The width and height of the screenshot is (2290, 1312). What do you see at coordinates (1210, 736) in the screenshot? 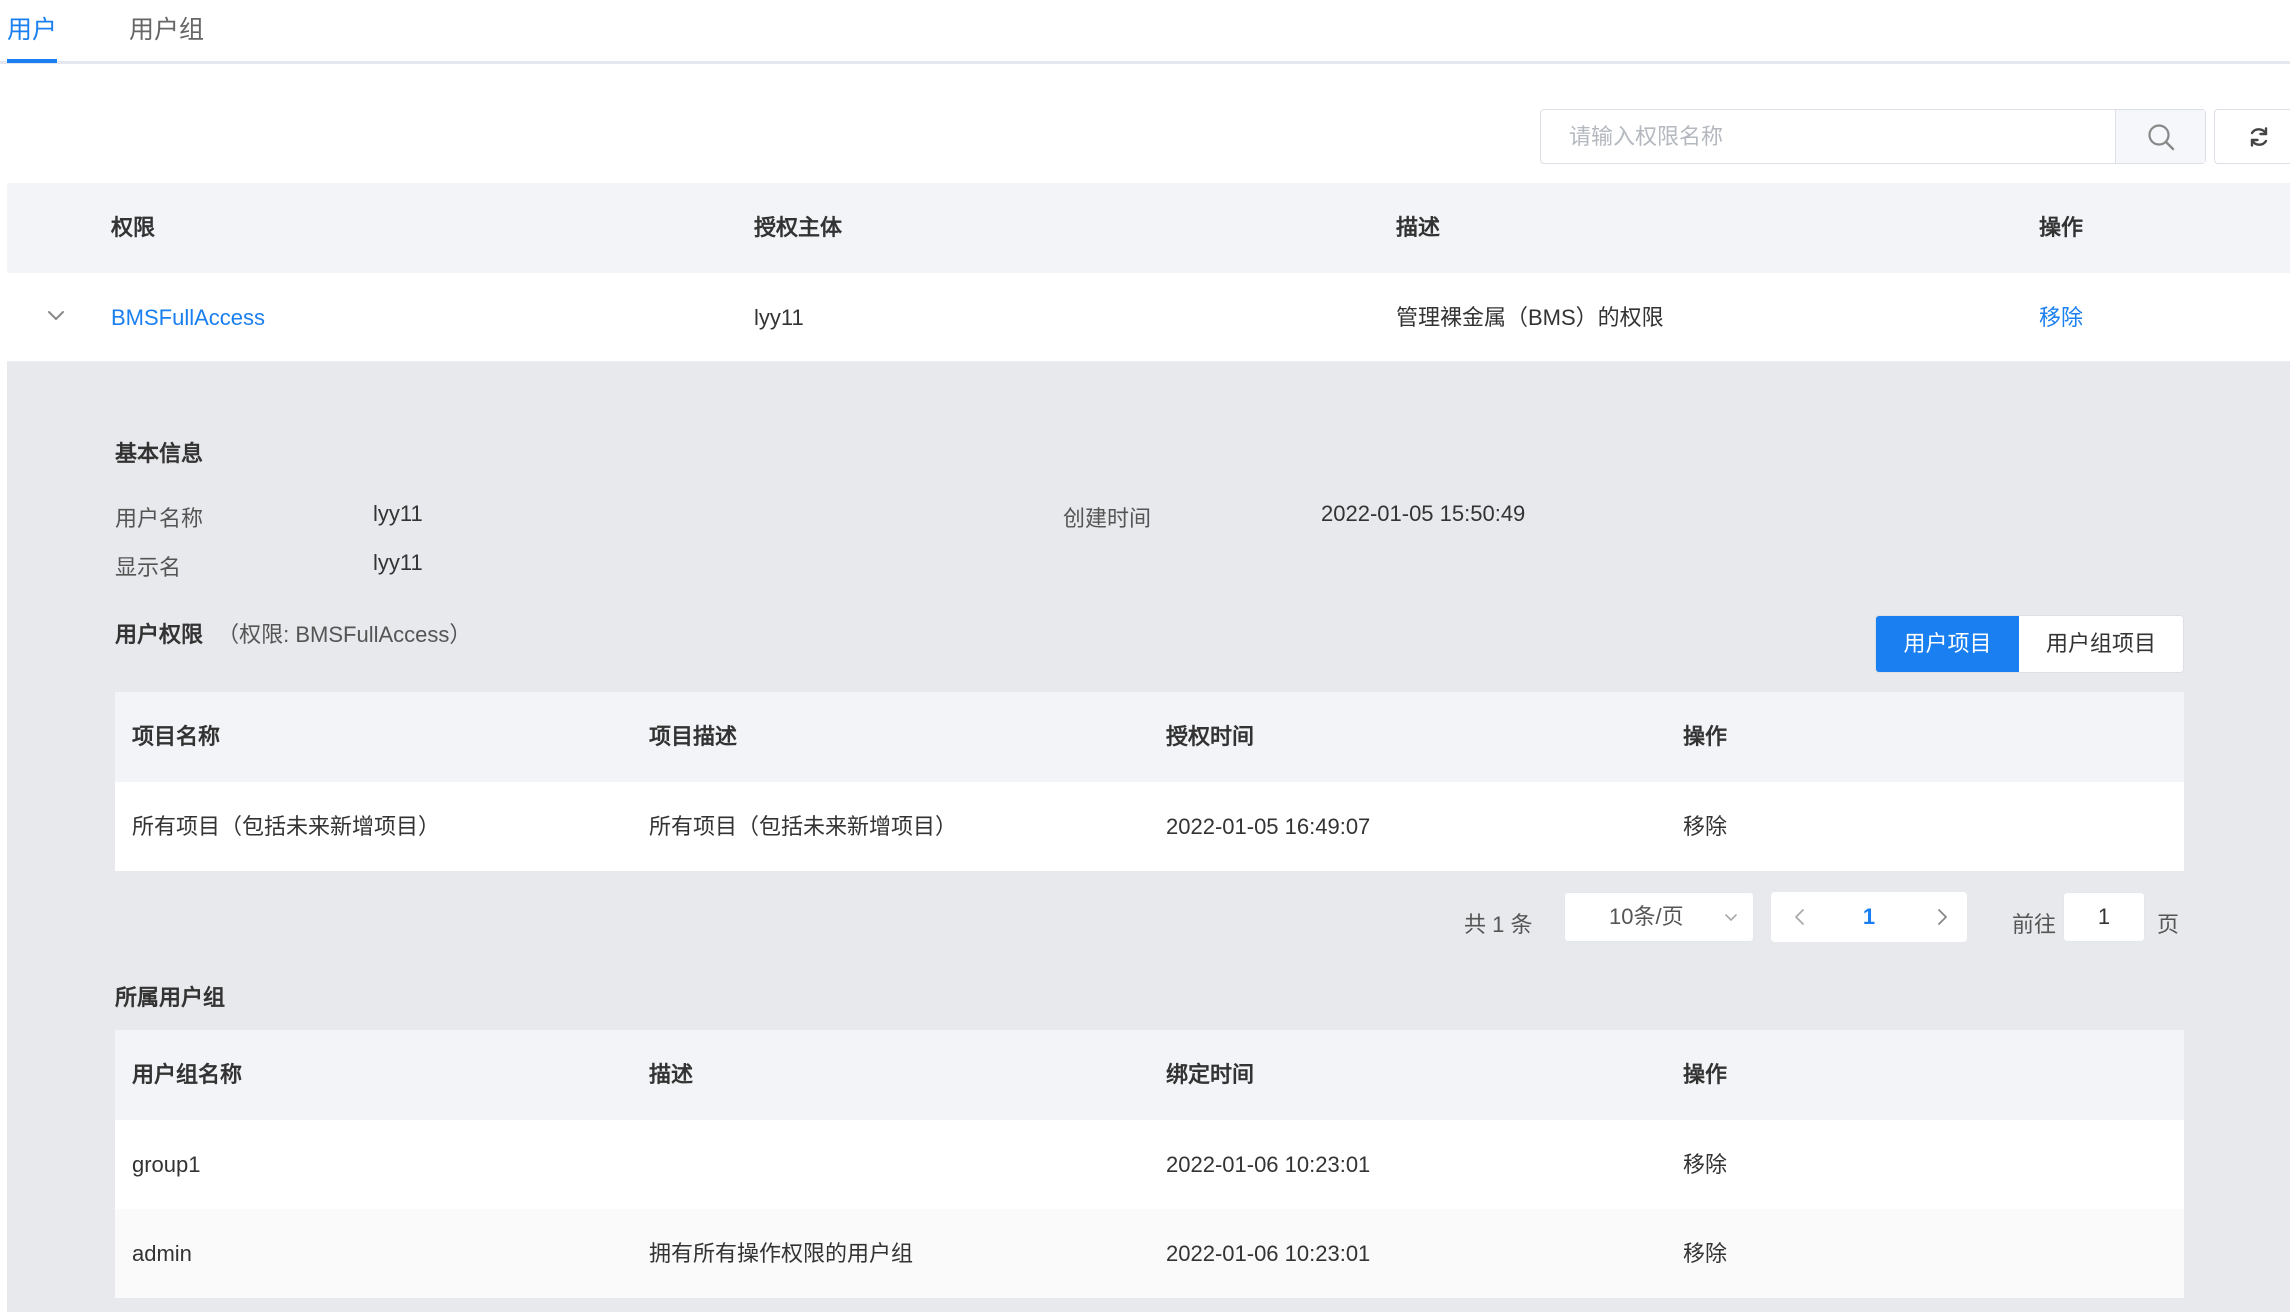
I see `header-grant-time: 授权时间` at bounding box center [1210, 736].